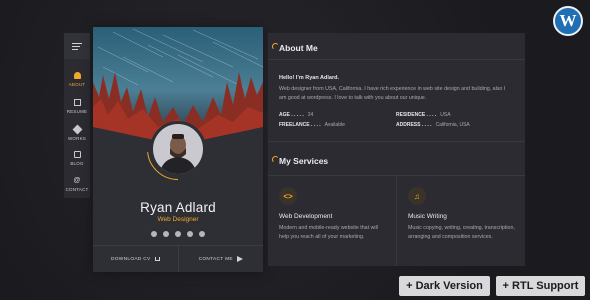  I want to click on info-key: FREELANCE . . . ., so click(300, 125).